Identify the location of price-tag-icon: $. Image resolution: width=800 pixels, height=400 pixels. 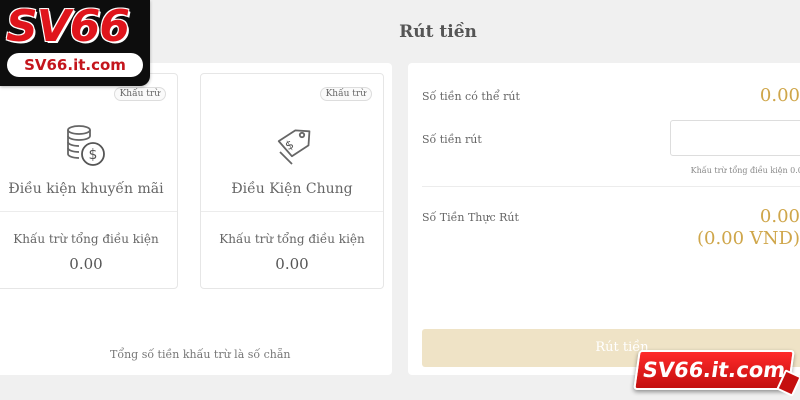
(294, 147).